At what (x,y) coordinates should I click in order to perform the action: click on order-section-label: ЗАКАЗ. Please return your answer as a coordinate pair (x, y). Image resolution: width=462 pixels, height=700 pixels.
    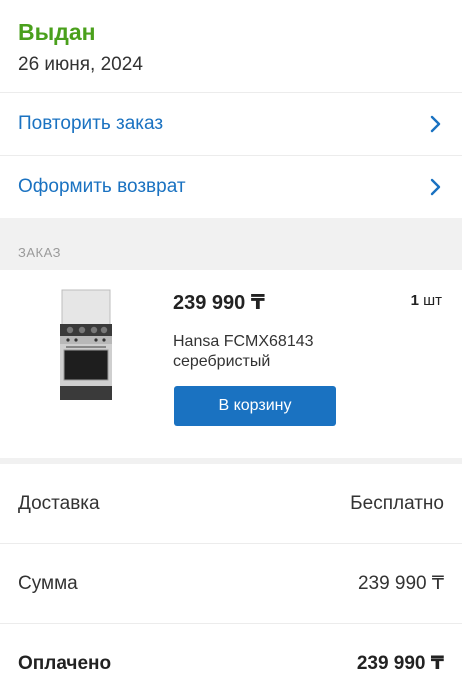
    Looking at the image, I should click on (39, 252).